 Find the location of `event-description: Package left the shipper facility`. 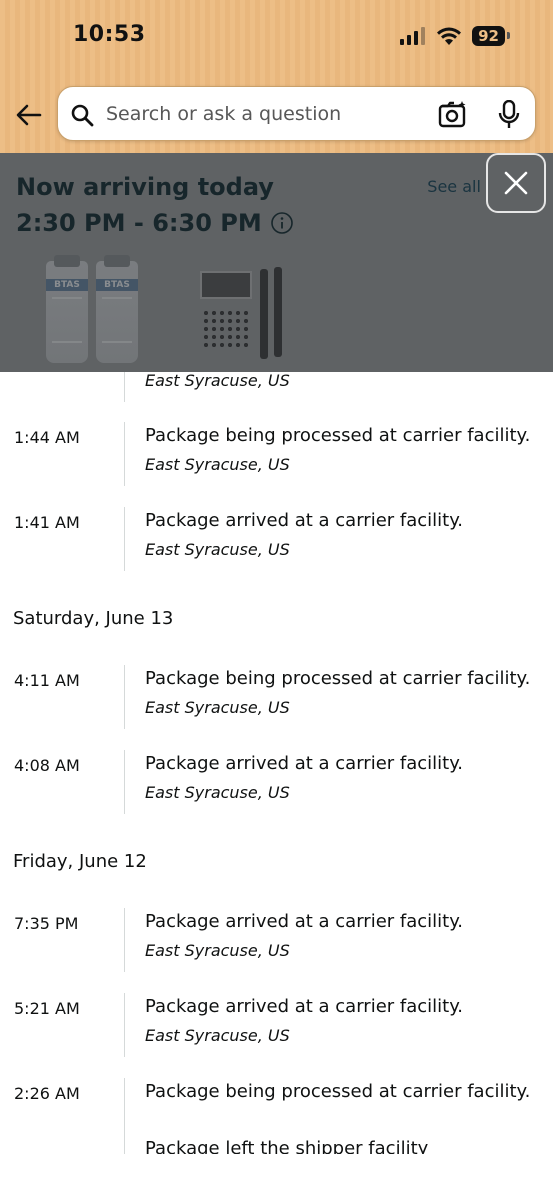

event-description: Package left the shipper facility is located at coordinates (287, 1146).